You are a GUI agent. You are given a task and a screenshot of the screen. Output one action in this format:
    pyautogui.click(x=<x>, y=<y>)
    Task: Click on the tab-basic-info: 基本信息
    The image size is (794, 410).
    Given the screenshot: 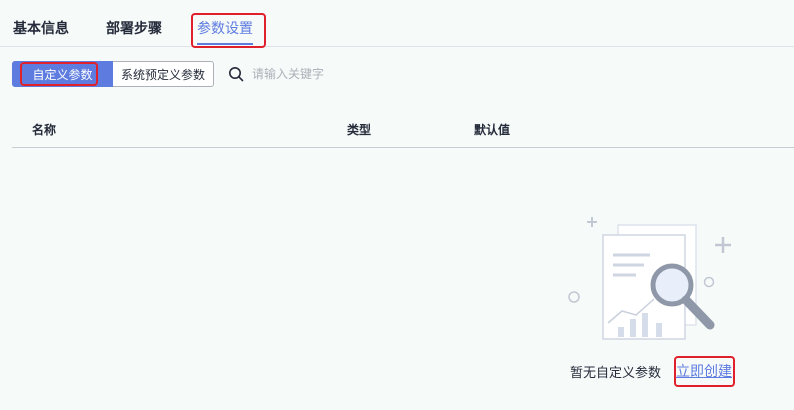 What is the action you would take?
    pyautogui.click(x=41, y=28)
    